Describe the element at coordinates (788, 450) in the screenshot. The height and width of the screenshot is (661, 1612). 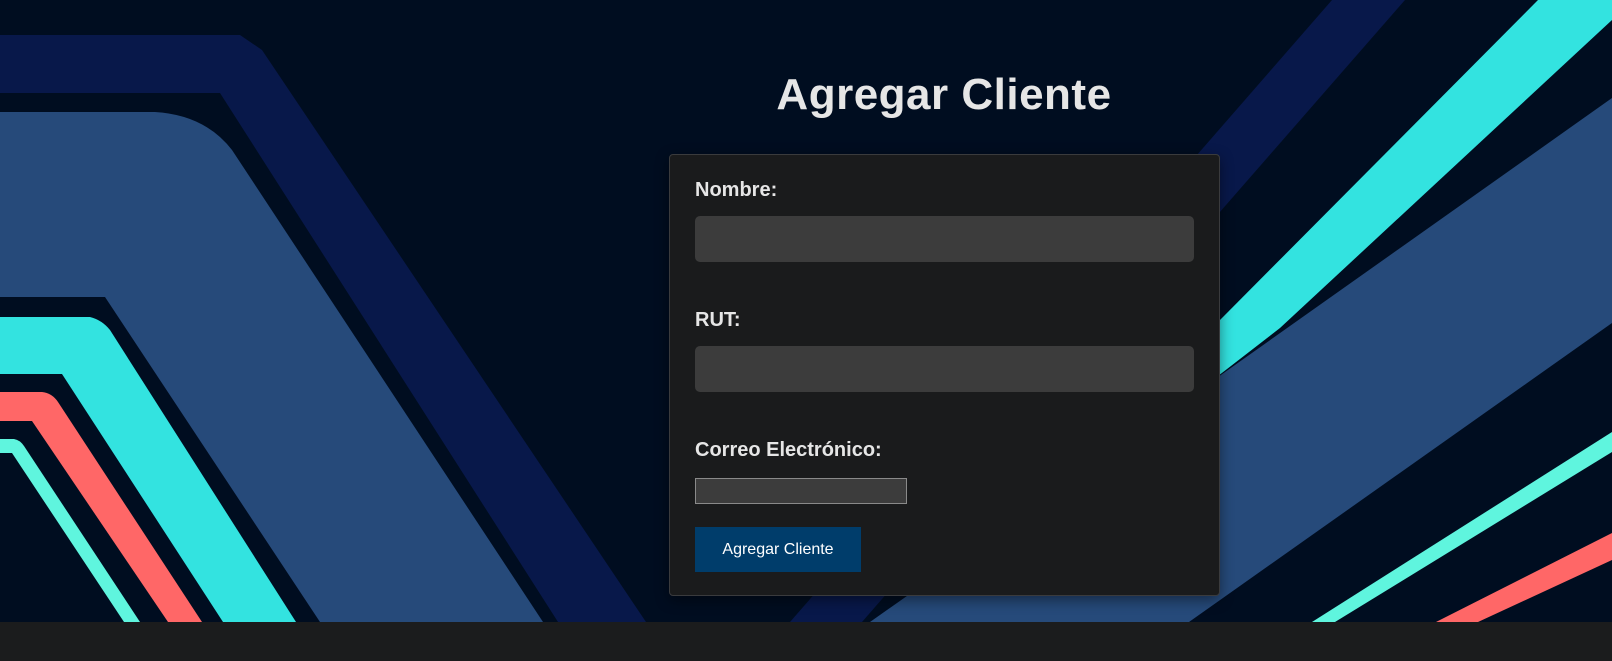
I see `correo-label: Correo Electrónico:` at that location.